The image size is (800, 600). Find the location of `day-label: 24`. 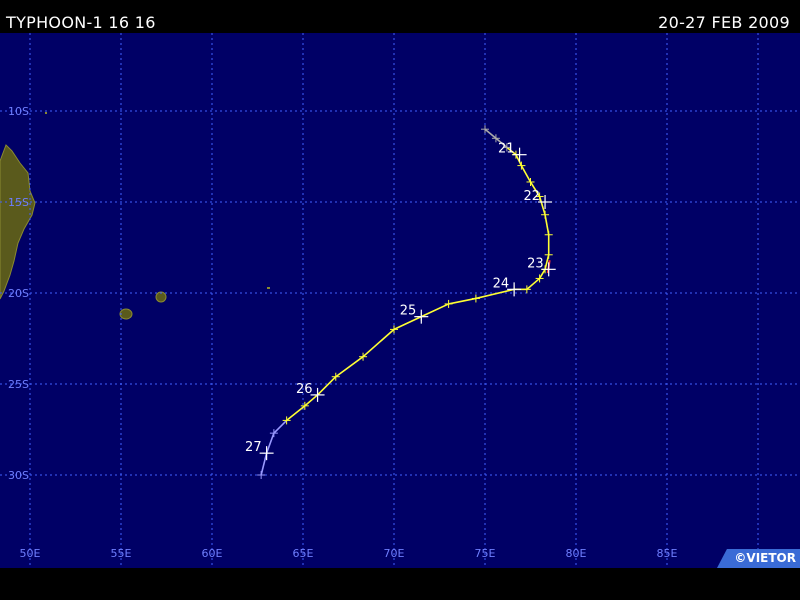

day-label: 24 is located at coordinates (501, 283).